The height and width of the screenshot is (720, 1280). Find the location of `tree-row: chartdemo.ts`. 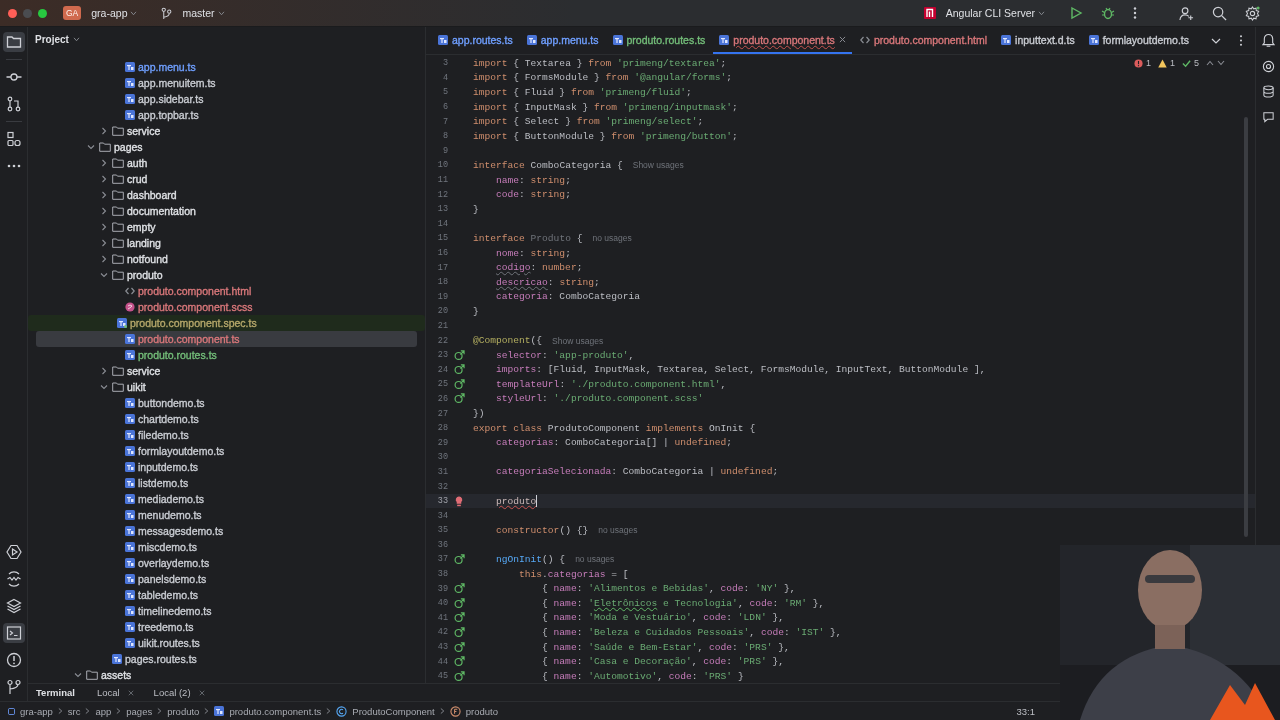

tree-row: chartdemo.ts is located at coordinates (226, 419).